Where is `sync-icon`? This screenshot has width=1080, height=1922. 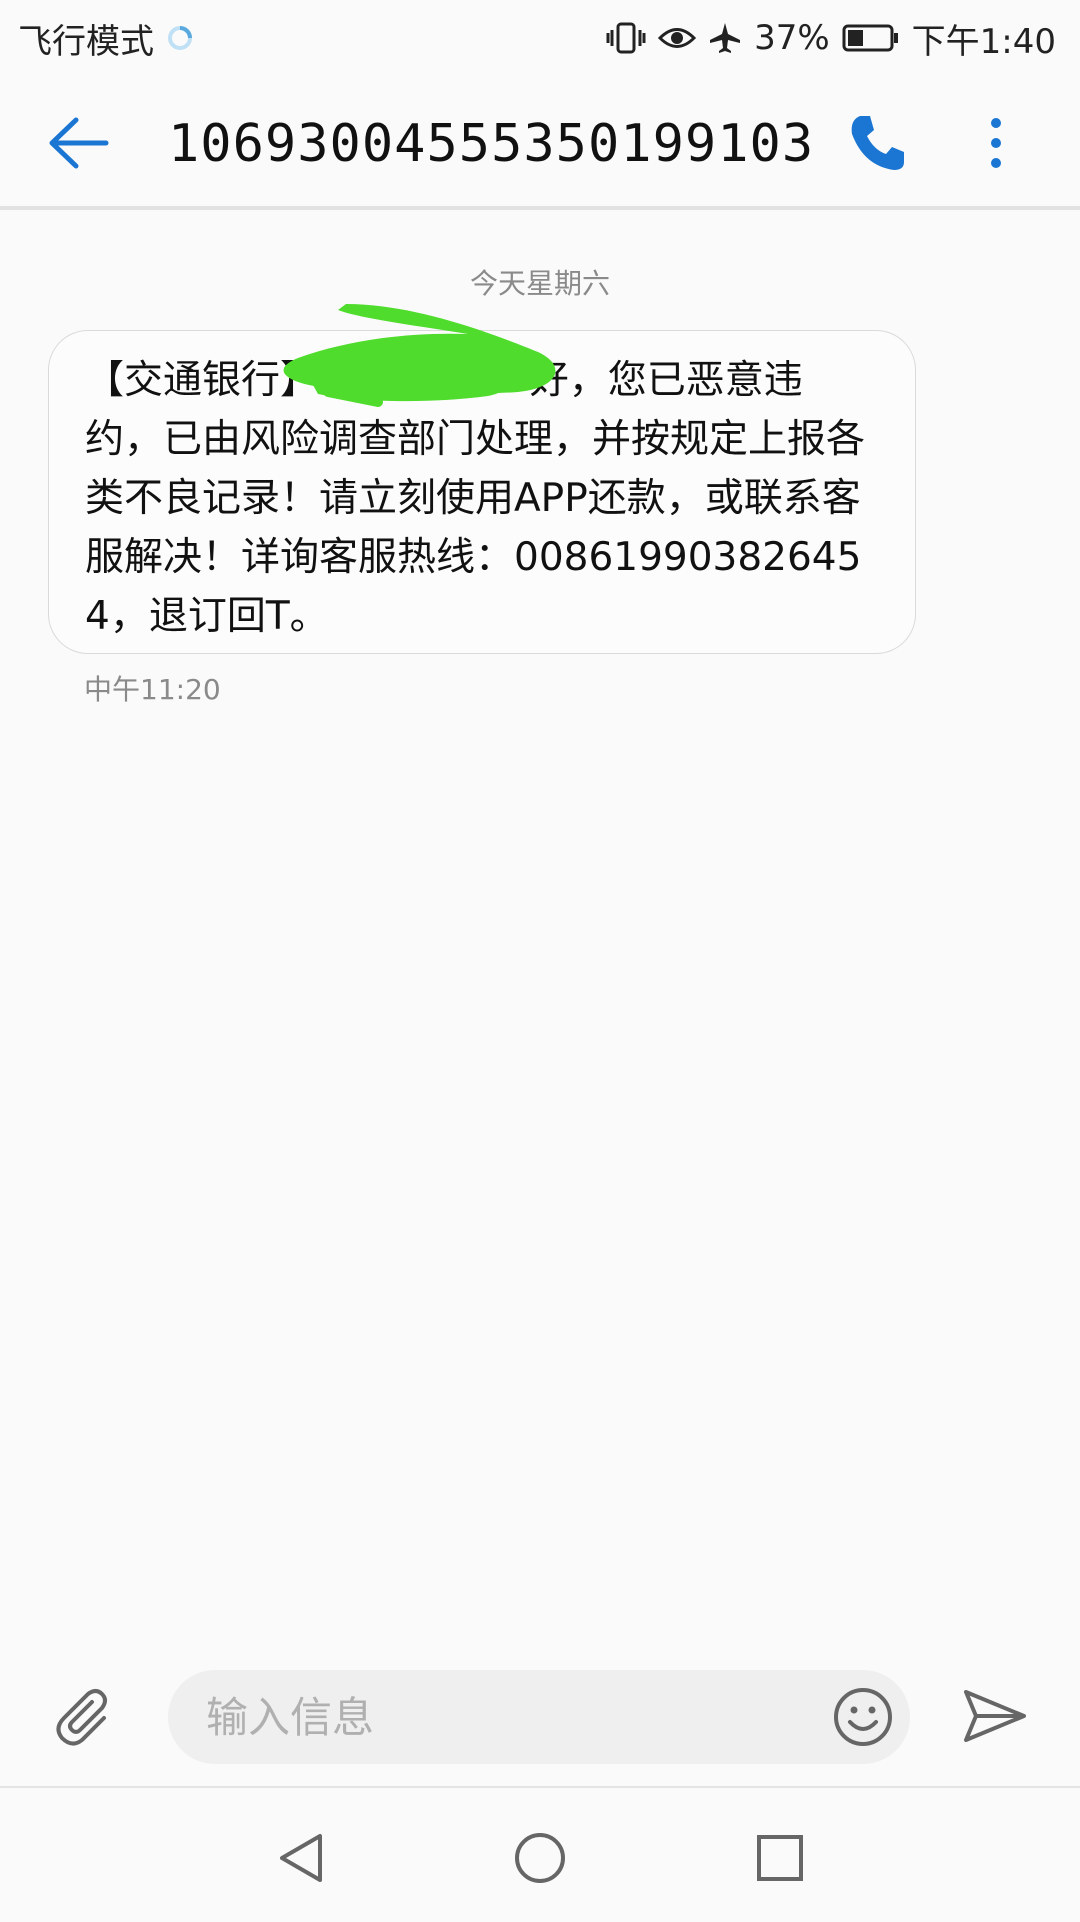
sync-icon is located at coordinates (180, 38).